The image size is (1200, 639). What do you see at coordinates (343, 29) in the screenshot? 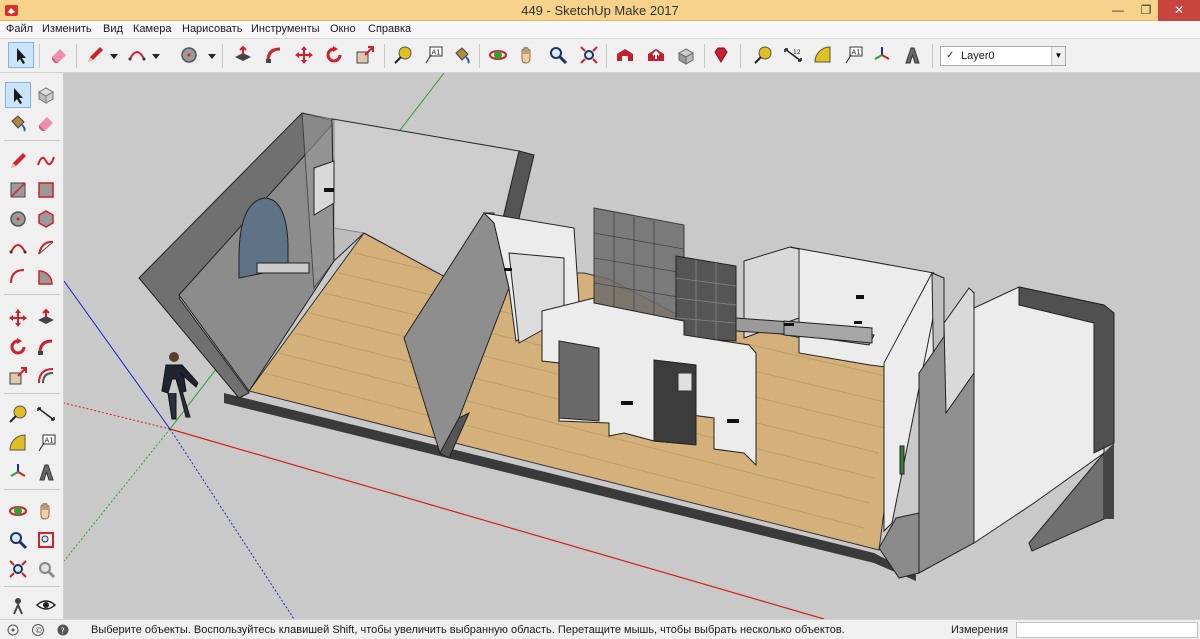
I see `menu-window: Окно` at bounding box center [343, 29].